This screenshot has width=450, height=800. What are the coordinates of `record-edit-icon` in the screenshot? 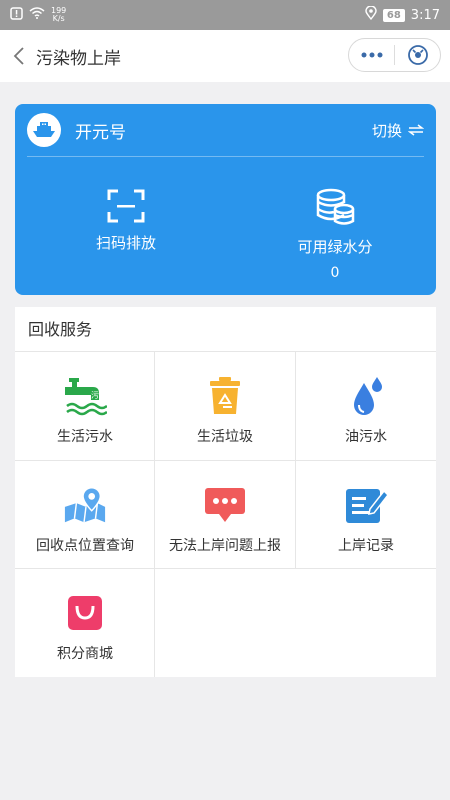 It's located at (366, 505).